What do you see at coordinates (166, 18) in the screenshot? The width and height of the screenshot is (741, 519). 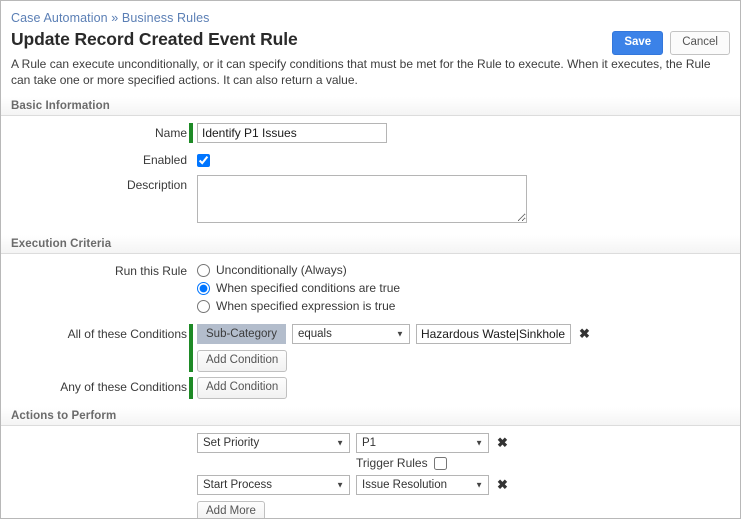 I see `breadcrumb-link-business-rules: Business Rules` at bounding box center [166, 18].